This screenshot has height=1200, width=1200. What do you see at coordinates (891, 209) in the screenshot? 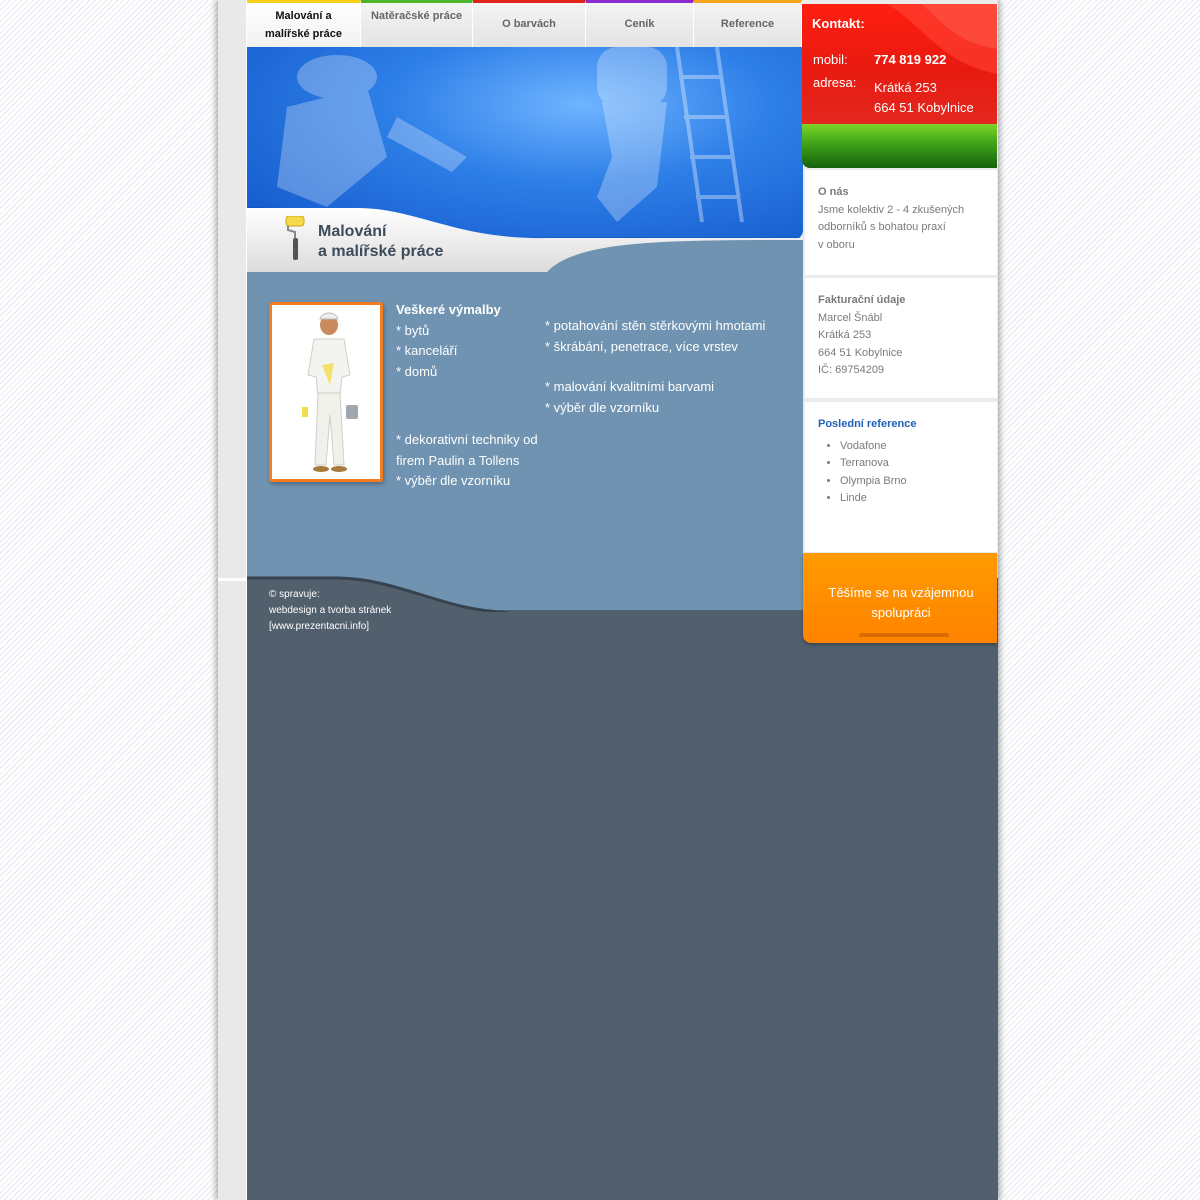
I see `about-text: Jsme kolektiv 2 - 4 zkušených` at bounding box center [891, 209].